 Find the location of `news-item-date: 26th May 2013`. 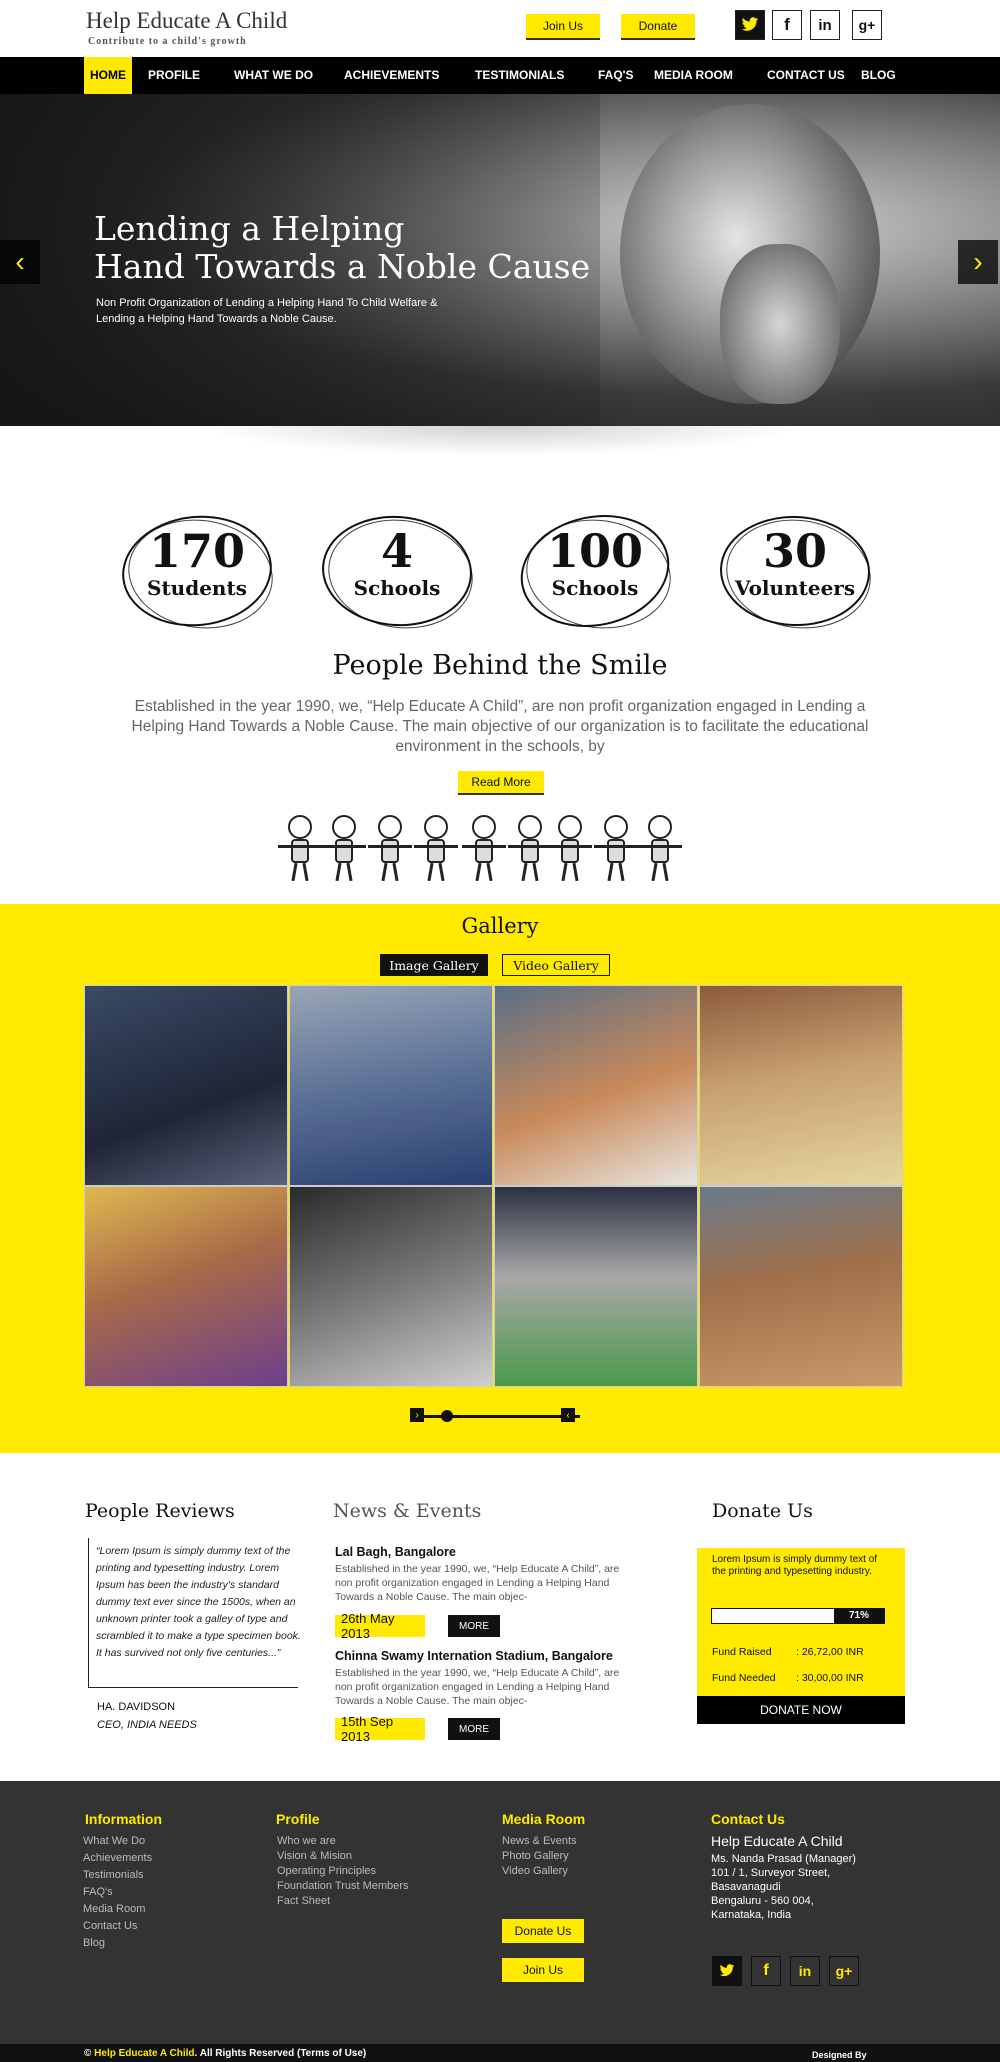

news-item-date: 26th May 2013 is located at coordinates (380, 1626).